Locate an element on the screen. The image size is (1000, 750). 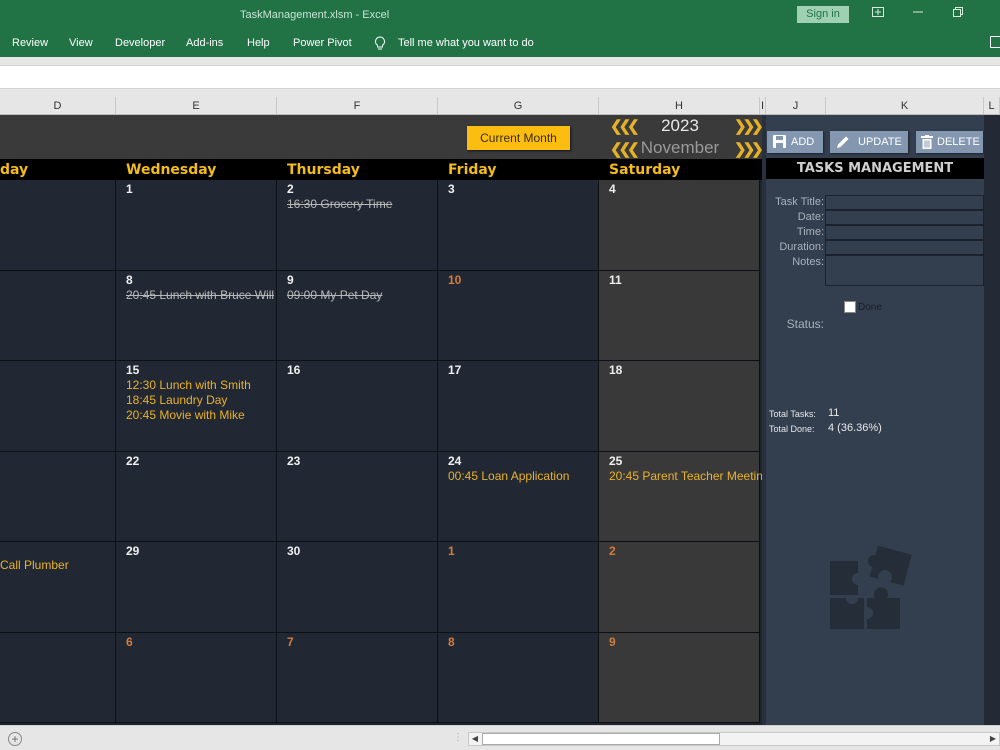
horizontal-scrollbar: ◀ ▶ is located at coordinates (734, 739).